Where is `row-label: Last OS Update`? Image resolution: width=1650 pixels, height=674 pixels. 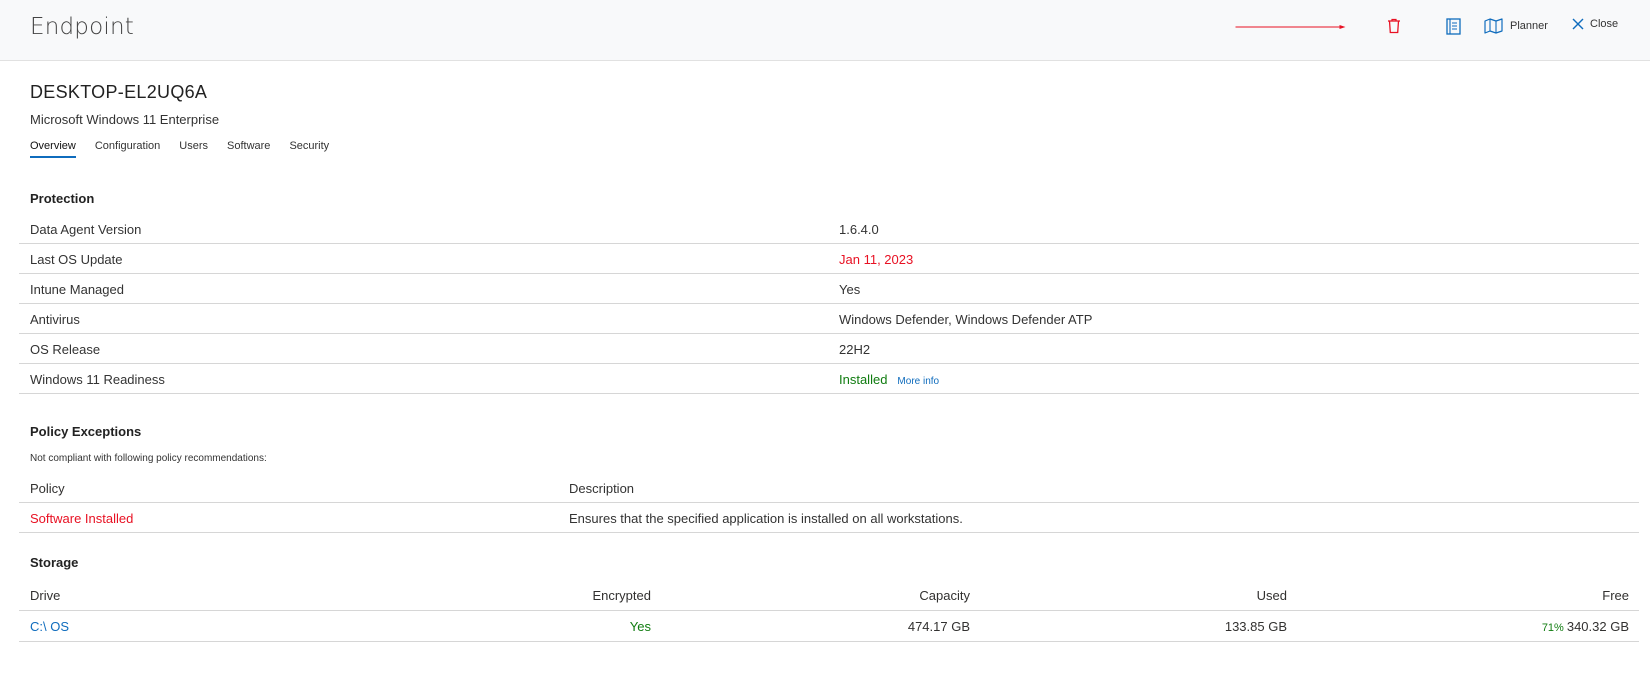
row-label: Last OS Update is located at coordinates (76, 259).